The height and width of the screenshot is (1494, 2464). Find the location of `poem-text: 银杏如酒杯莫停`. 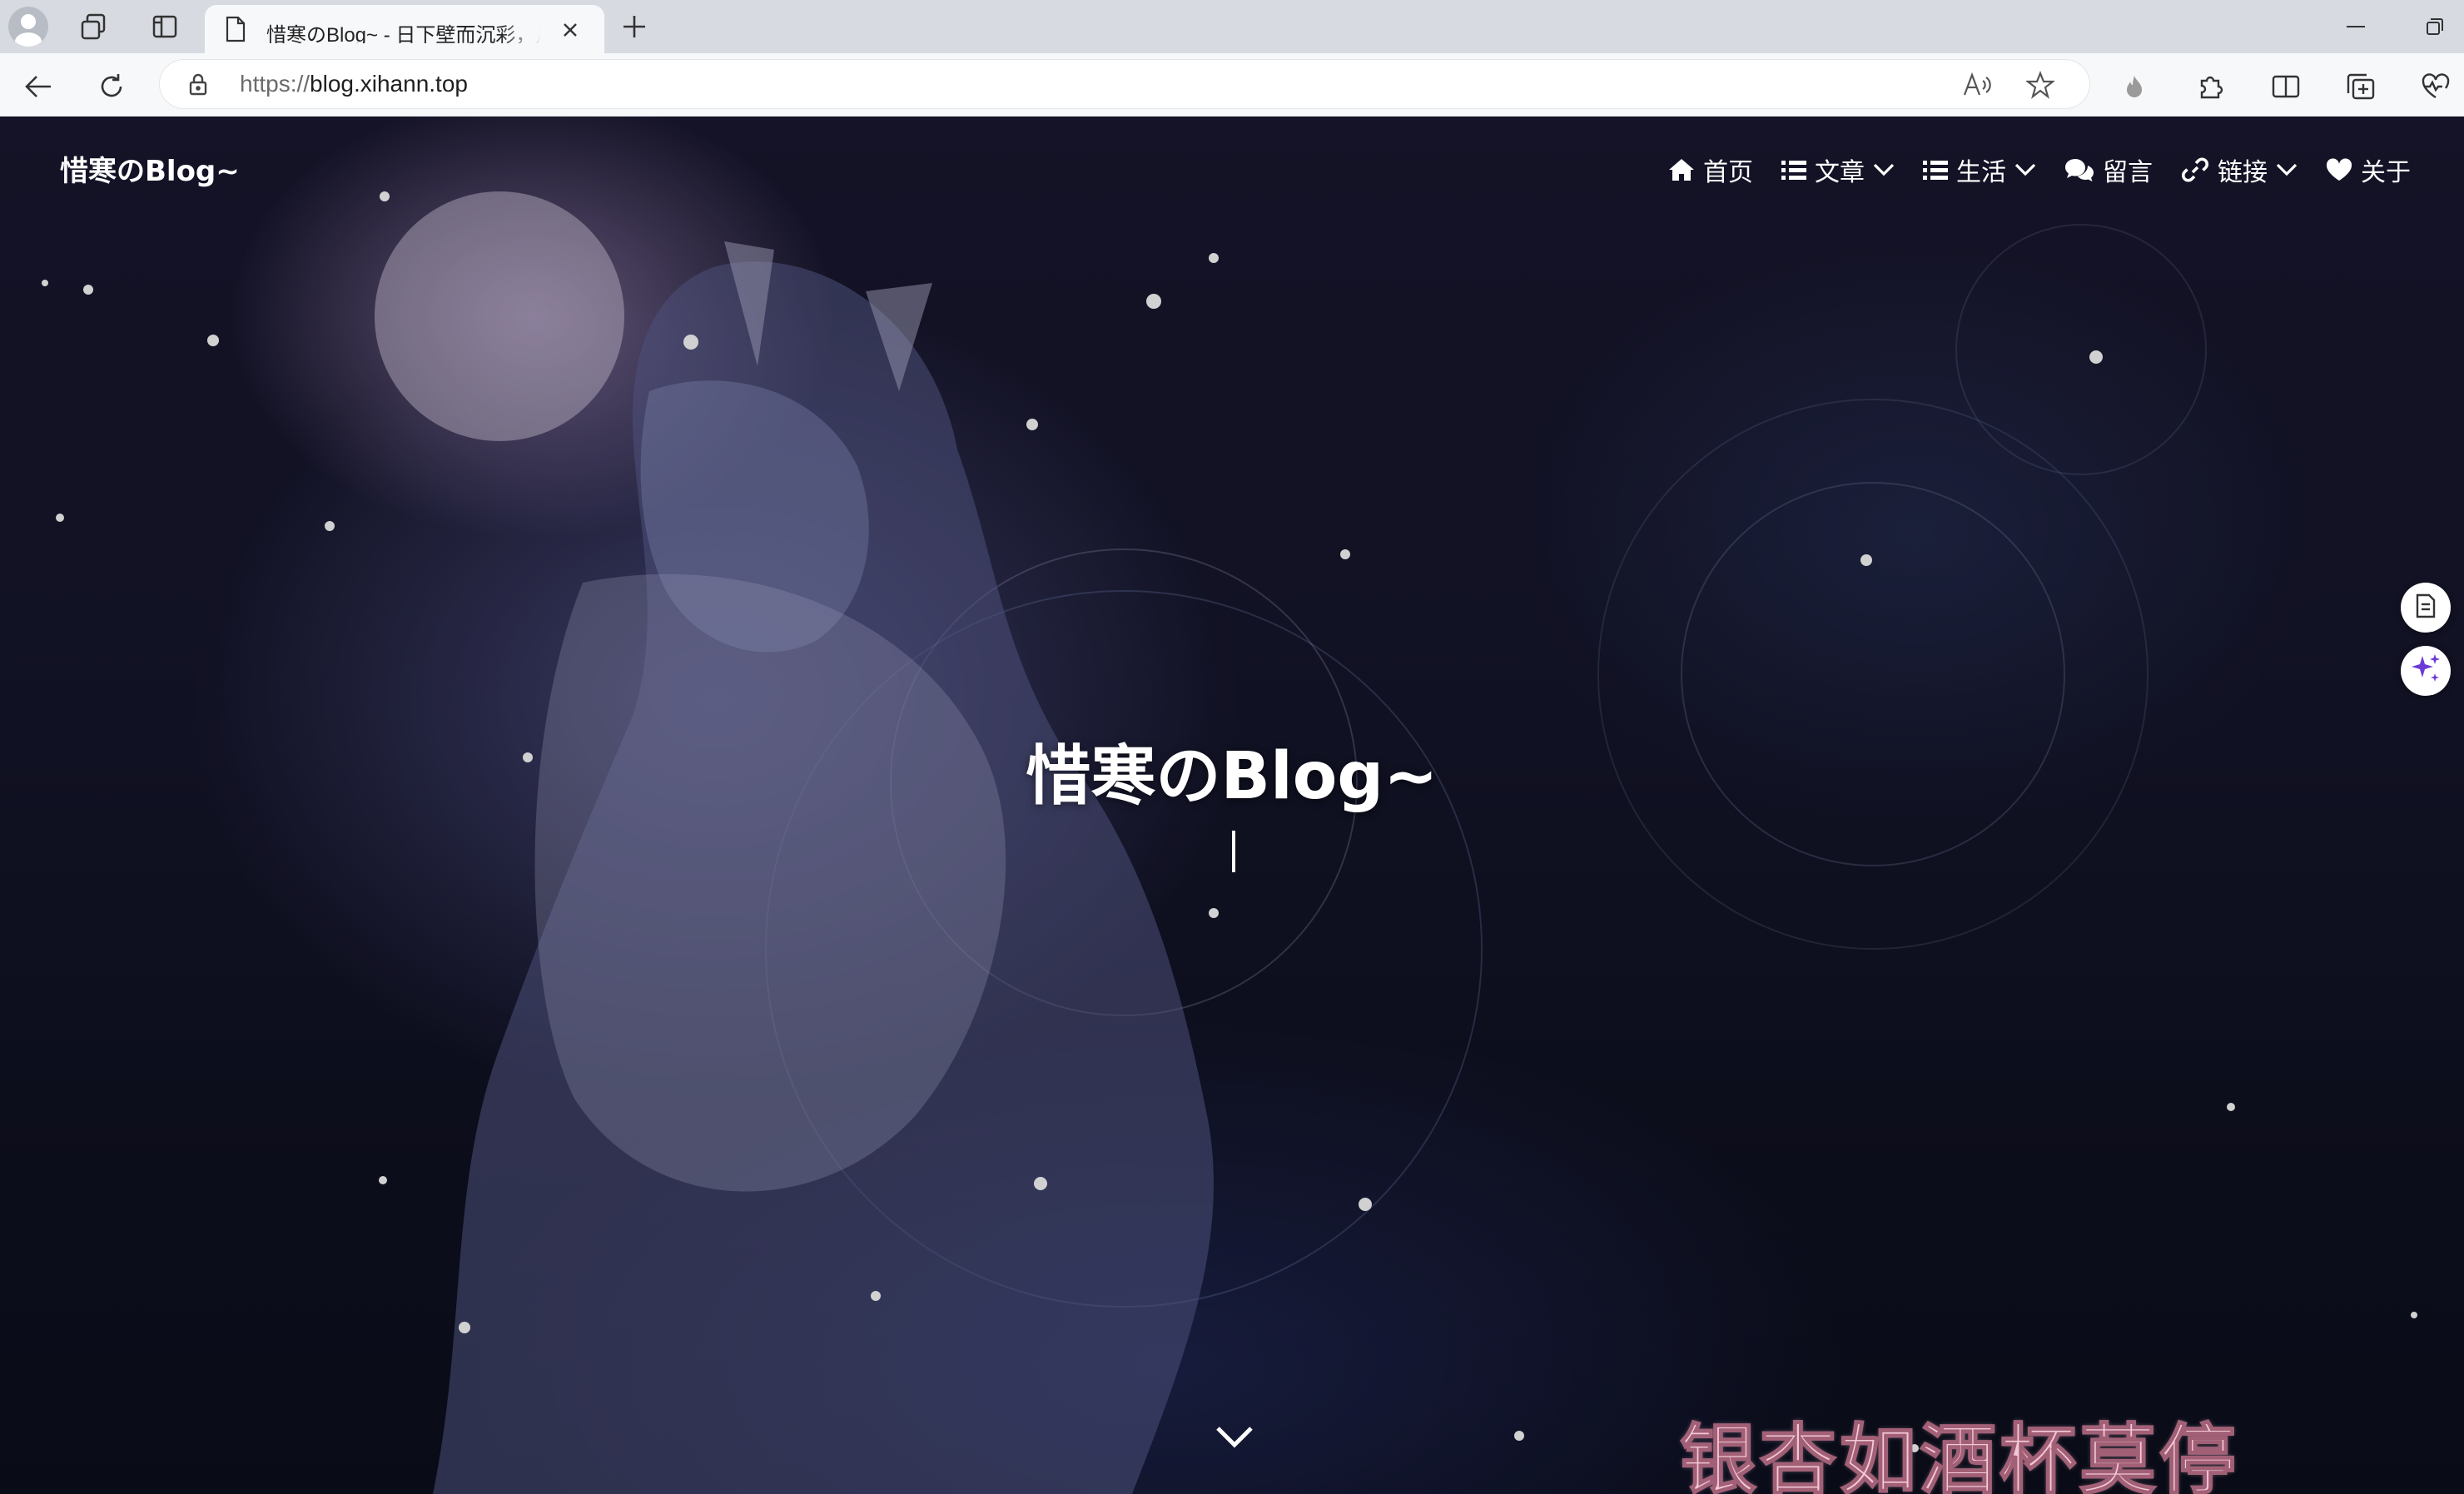

poem-text: 银杏如酒杯莫停 is located at coordinates (1960, 1454).